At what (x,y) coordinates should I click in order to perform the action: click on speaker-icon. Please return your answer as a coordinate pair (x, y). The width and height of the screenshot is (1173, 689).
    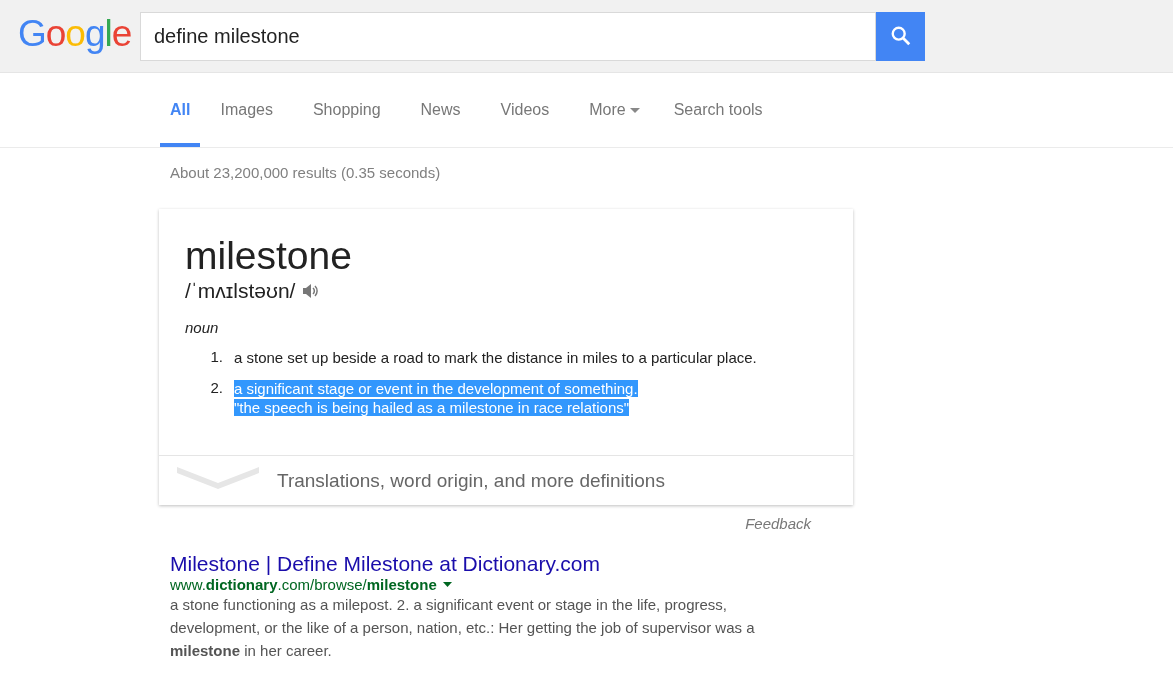
    Looking at the image, I should click on (310, 291).